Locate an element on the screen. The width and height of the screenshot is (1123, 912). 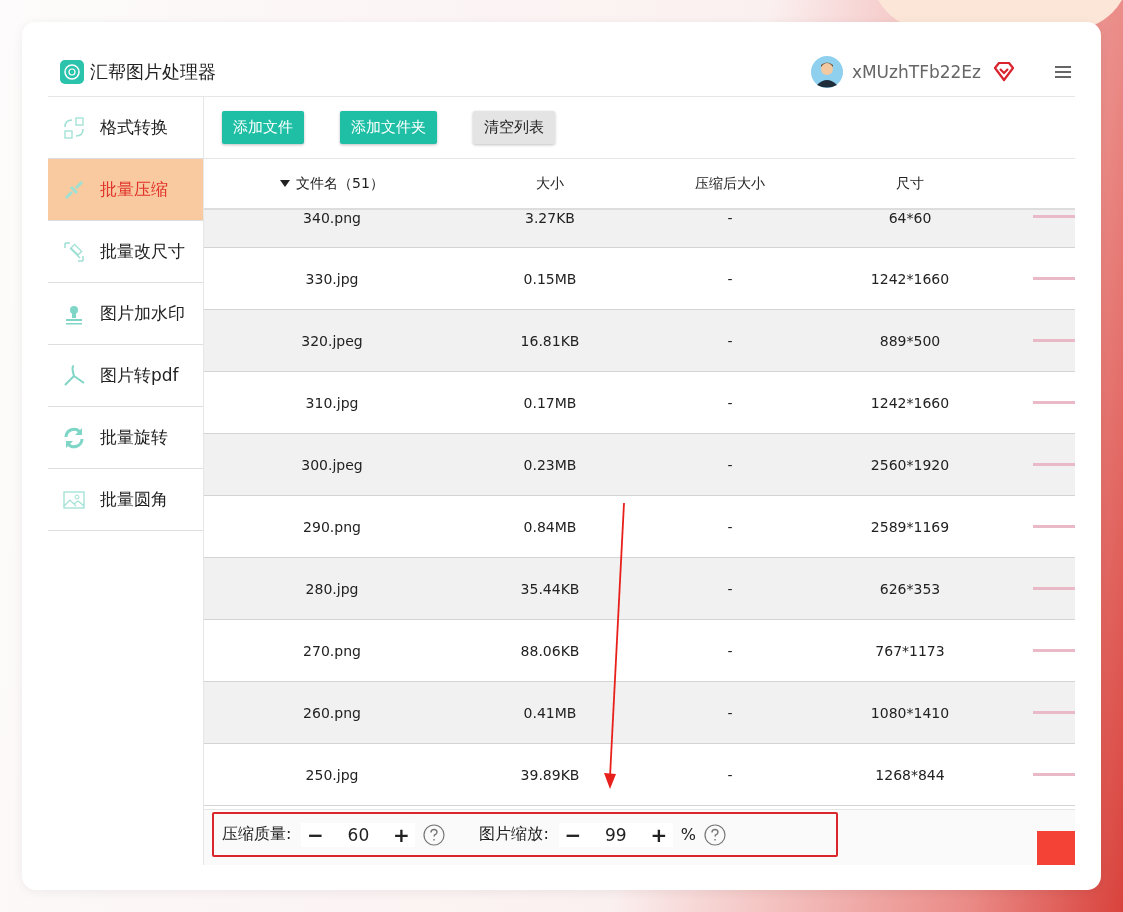
setting-label: 图片缩放: is located at coordinates (514, 834).